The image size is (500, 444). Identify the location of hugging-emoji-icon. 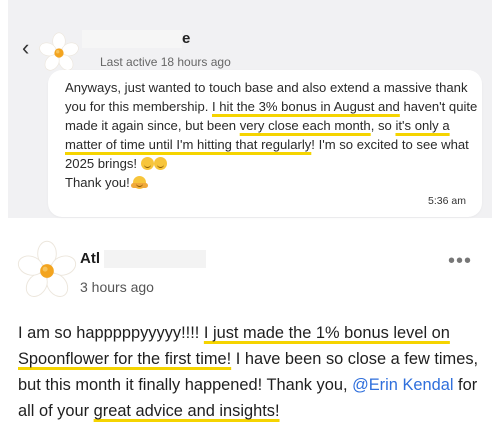
(140, 182).